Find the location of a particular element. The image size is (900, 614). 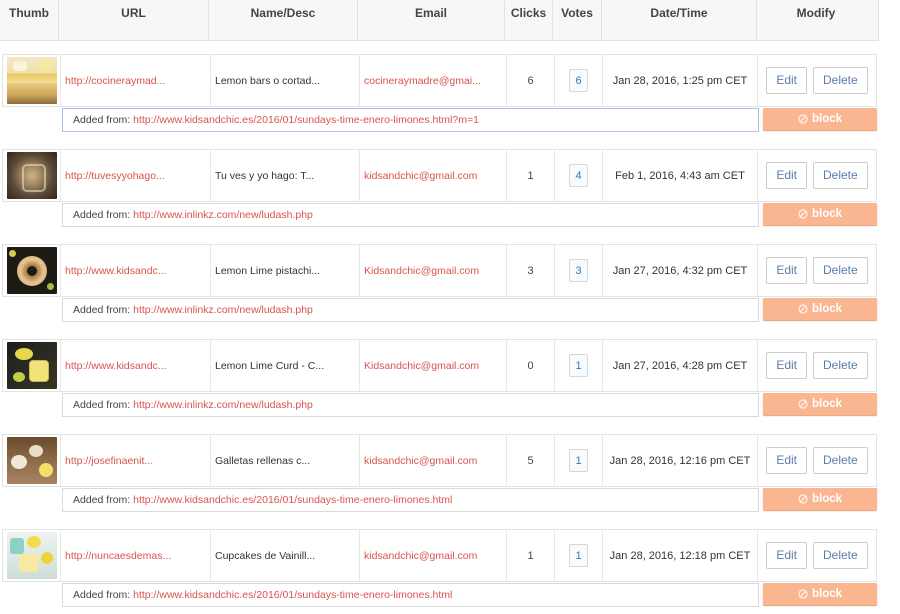

lemon-bars-photo is located at coordinates (31, 80).